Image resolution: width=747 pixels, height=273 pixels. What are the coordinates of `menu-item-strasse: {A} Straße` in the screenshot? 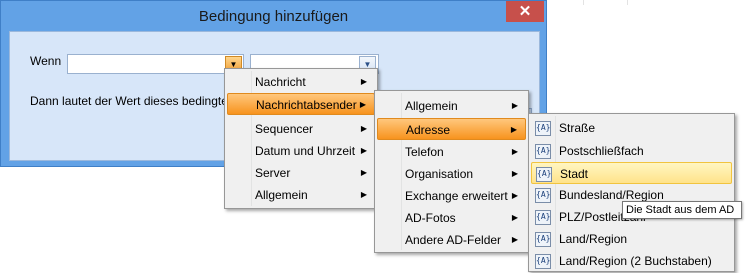 It's located at (631, 128).